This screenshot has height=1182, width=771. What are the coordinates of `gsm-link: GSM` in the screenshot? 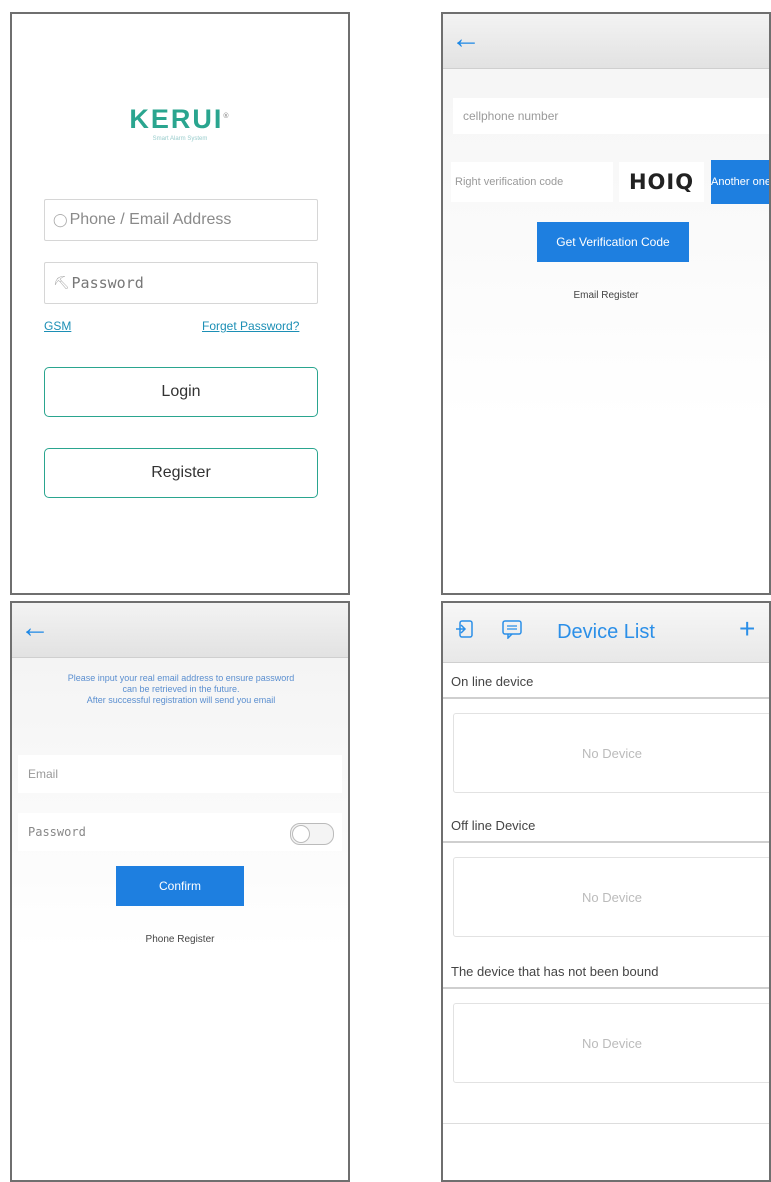 It's located at (57, 326).